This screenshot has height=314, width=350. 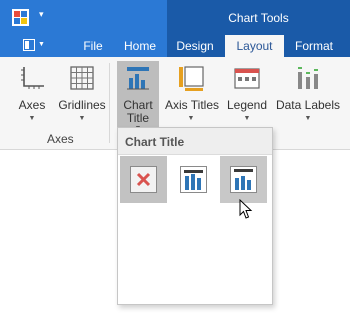 What do you see at coordinates (29, 45) in the screenshot?
I see `application-menu-icon` at bounding box center [29, 45].